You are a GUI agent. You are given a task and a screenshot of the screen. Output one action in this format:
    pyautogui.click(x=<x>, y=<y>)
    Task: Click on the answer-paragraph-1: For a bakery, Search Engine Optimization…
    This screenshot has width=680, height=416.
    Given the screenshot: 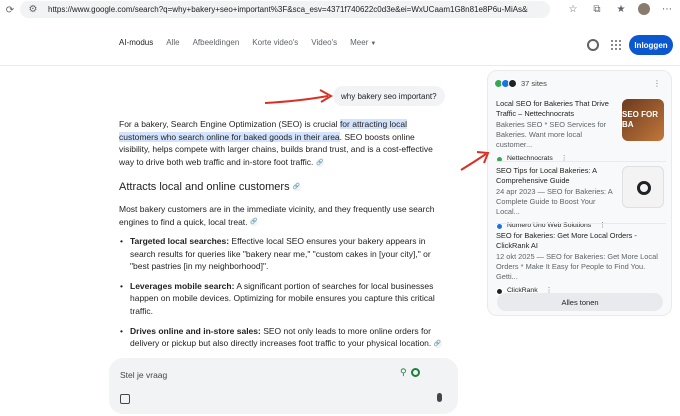 What is the action you would take?
    pyautogui.click(x=281, y=143)
    